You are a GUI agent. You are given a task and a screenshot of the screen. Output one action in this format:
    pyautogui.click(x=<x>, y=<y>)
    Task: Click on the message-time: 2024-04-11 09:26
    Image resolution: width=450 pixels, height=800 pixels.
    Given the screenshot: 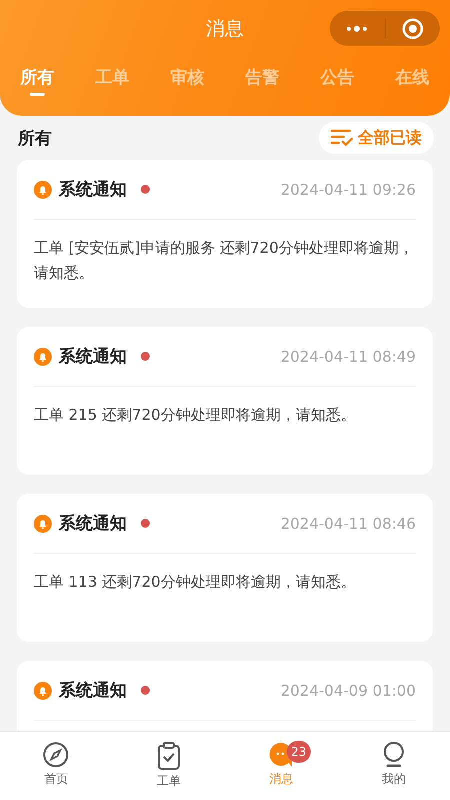 What is the action you would take?
    pyautogui.click(x=348, y=189)
    